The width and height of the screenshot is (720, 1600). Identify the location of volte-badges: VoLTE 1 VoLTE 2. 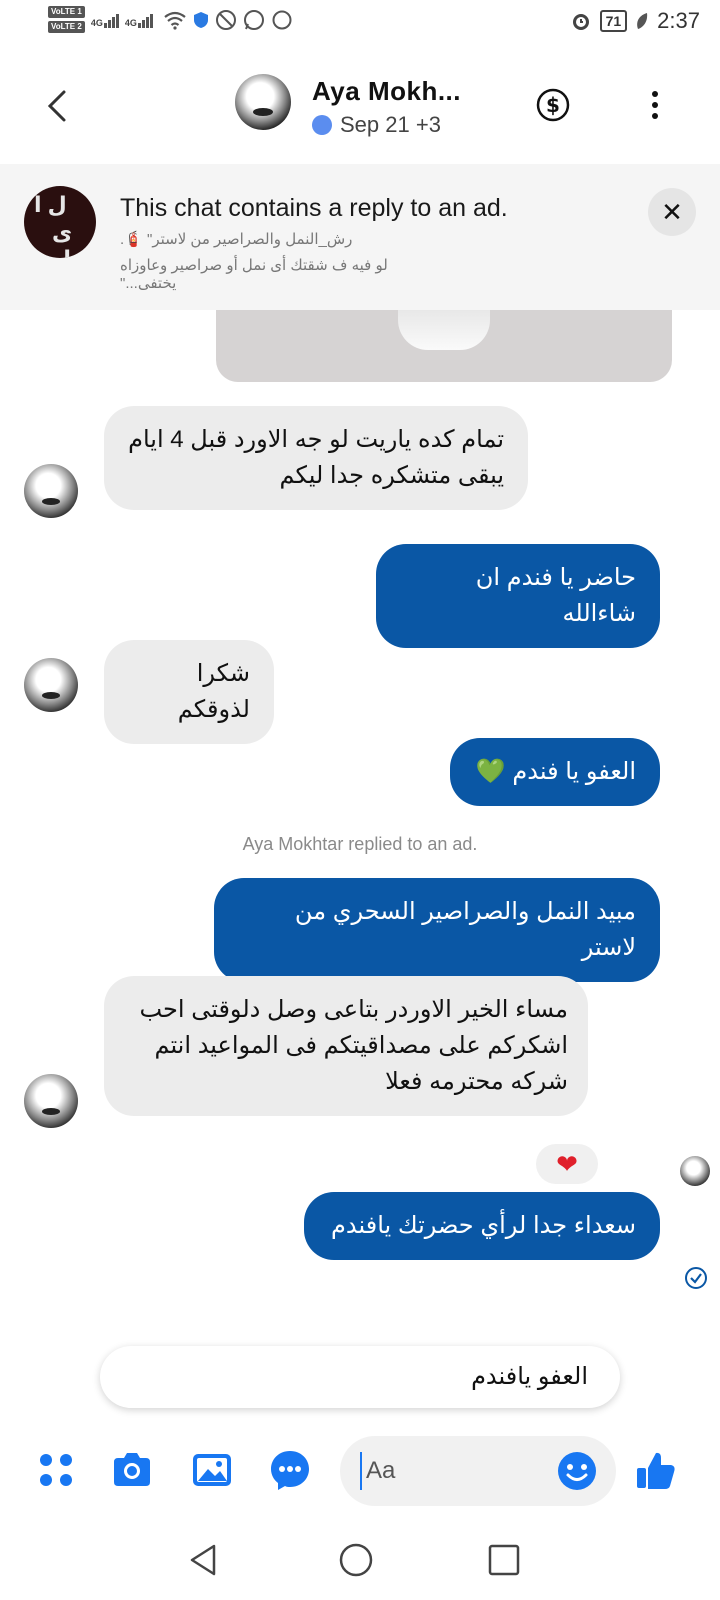
(66, 19).